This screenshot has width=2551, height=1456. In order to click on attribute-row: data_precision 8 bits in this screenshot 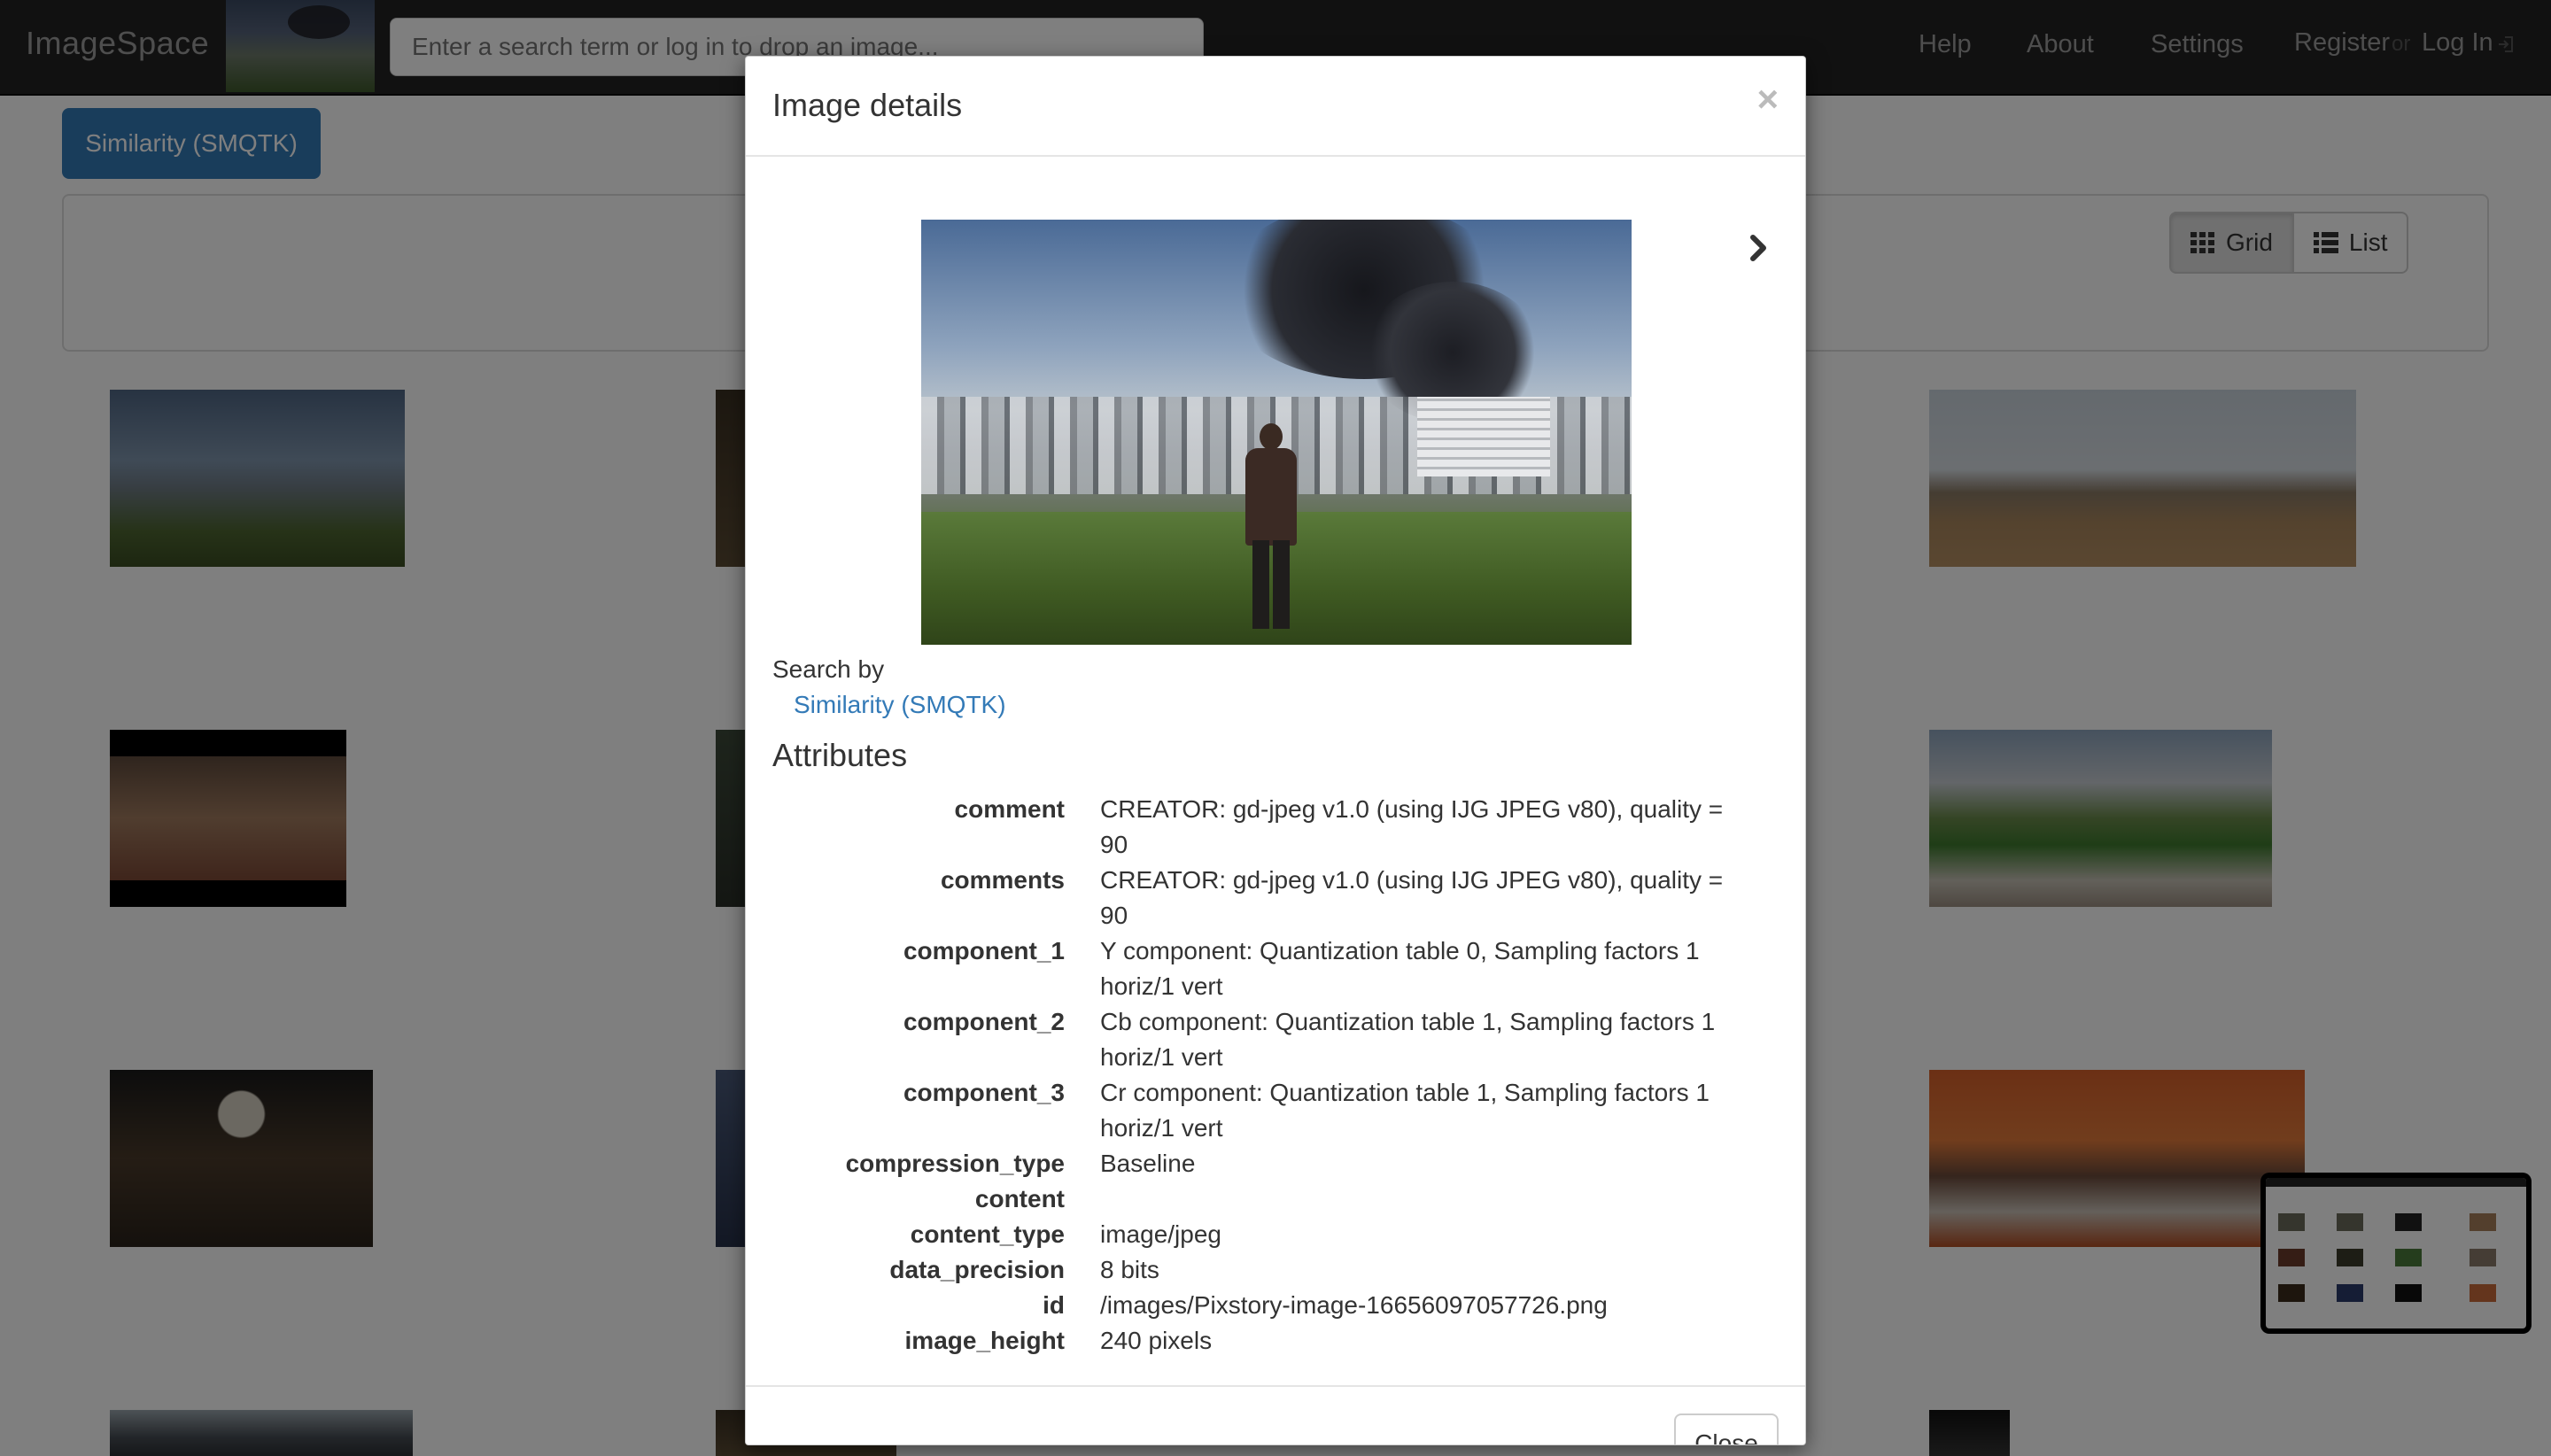, I will do `click(1281, 1270)`.